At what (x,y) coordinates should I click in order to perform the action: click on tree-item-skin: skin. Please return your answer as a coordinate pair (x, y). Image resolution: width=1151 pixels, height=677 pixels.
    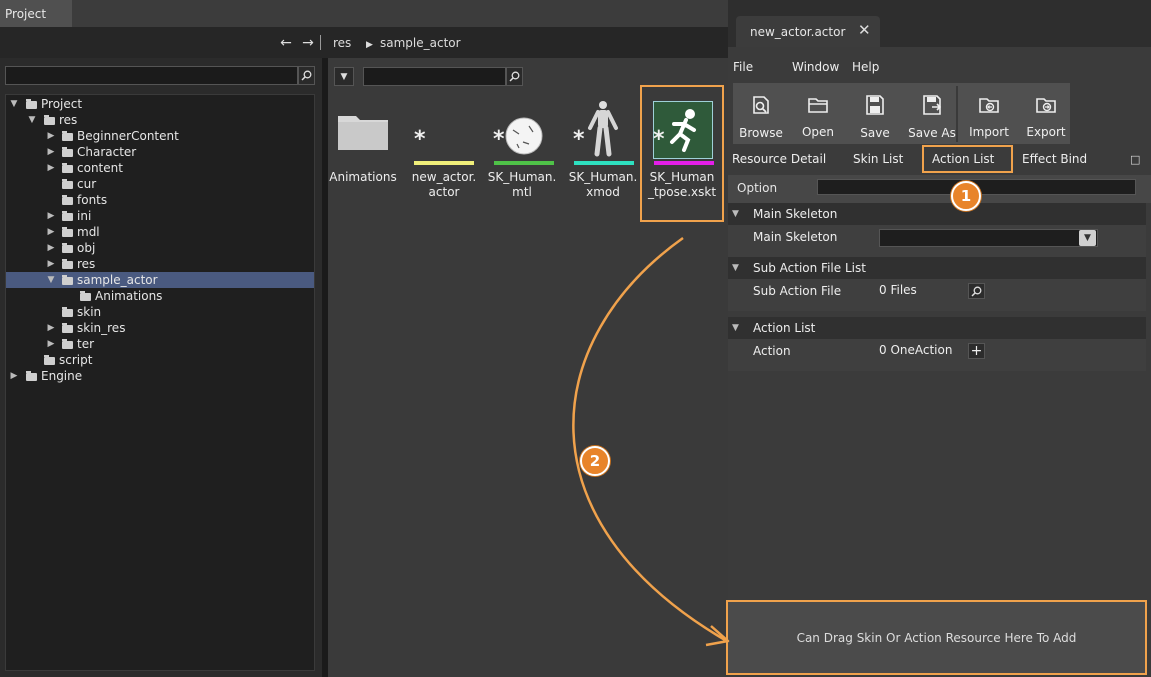
    Looking at the image, I should click on (160, 312).